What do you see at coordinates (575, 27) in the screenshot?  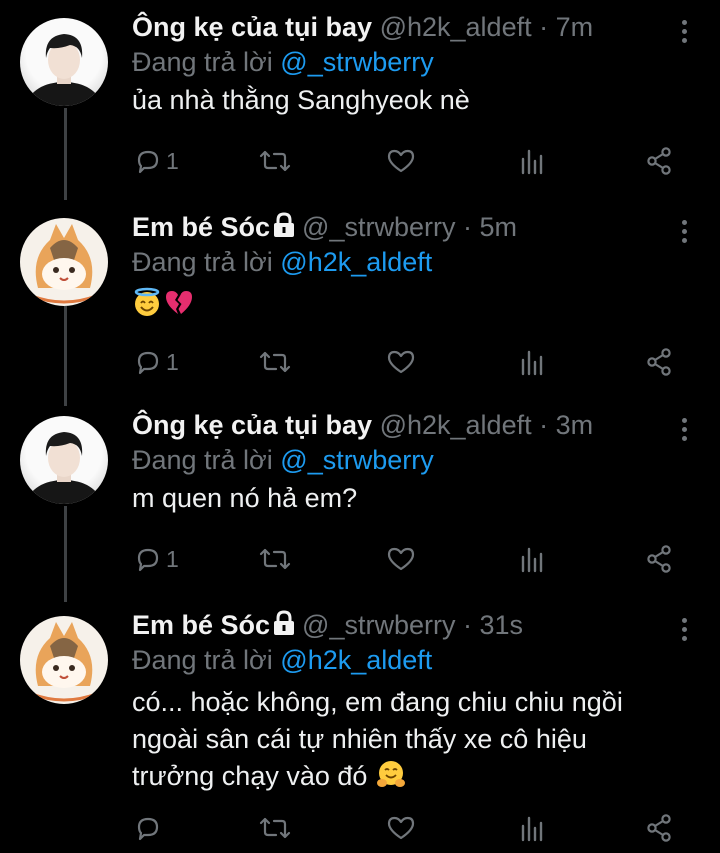 I see `timestamp: 7m` at bounding box center [575, 27].